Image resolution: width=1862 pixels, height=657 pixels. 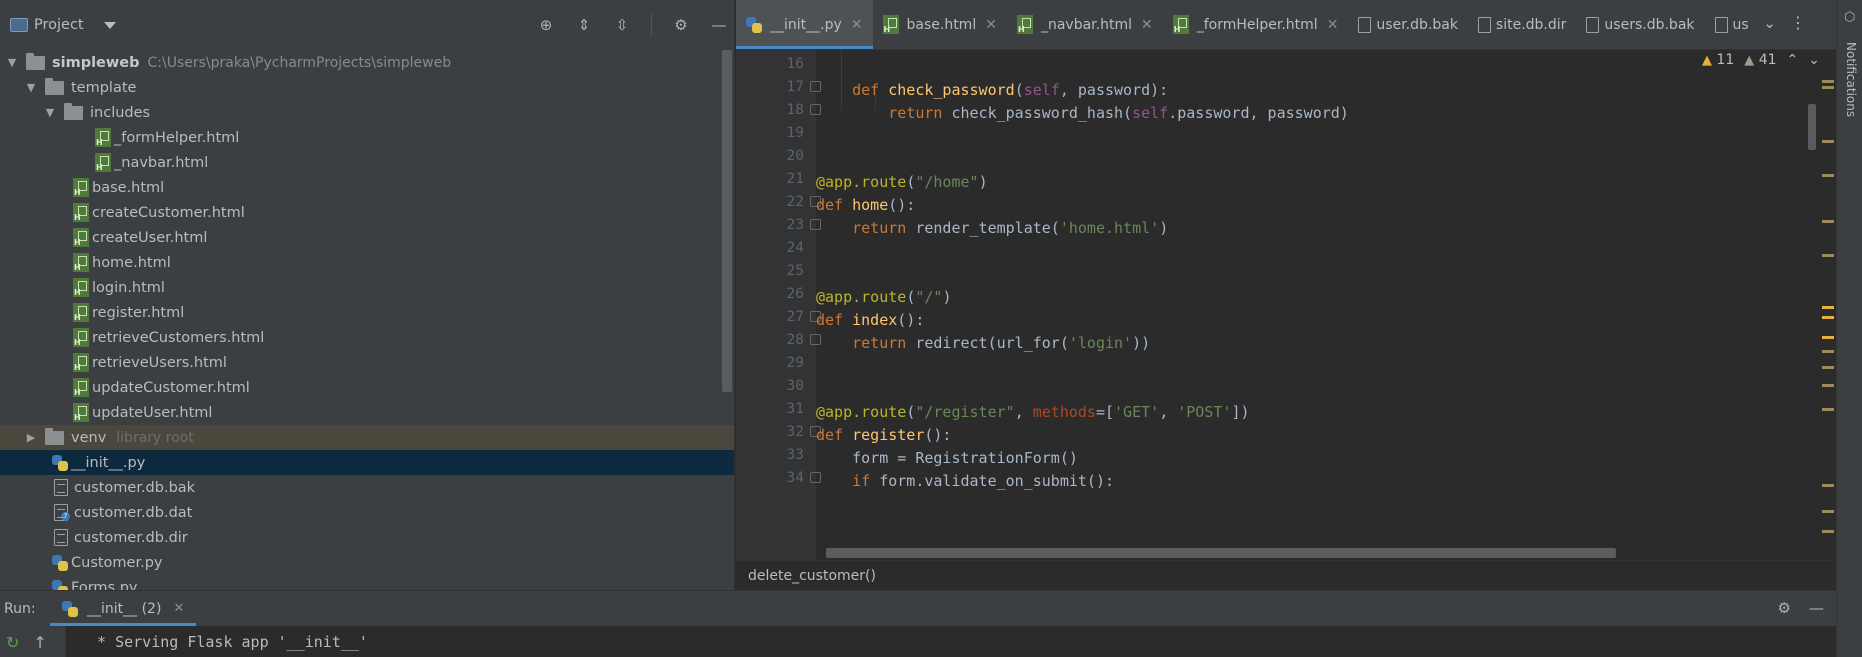 I want to click on folder-icon, so click(x=35, y=61).